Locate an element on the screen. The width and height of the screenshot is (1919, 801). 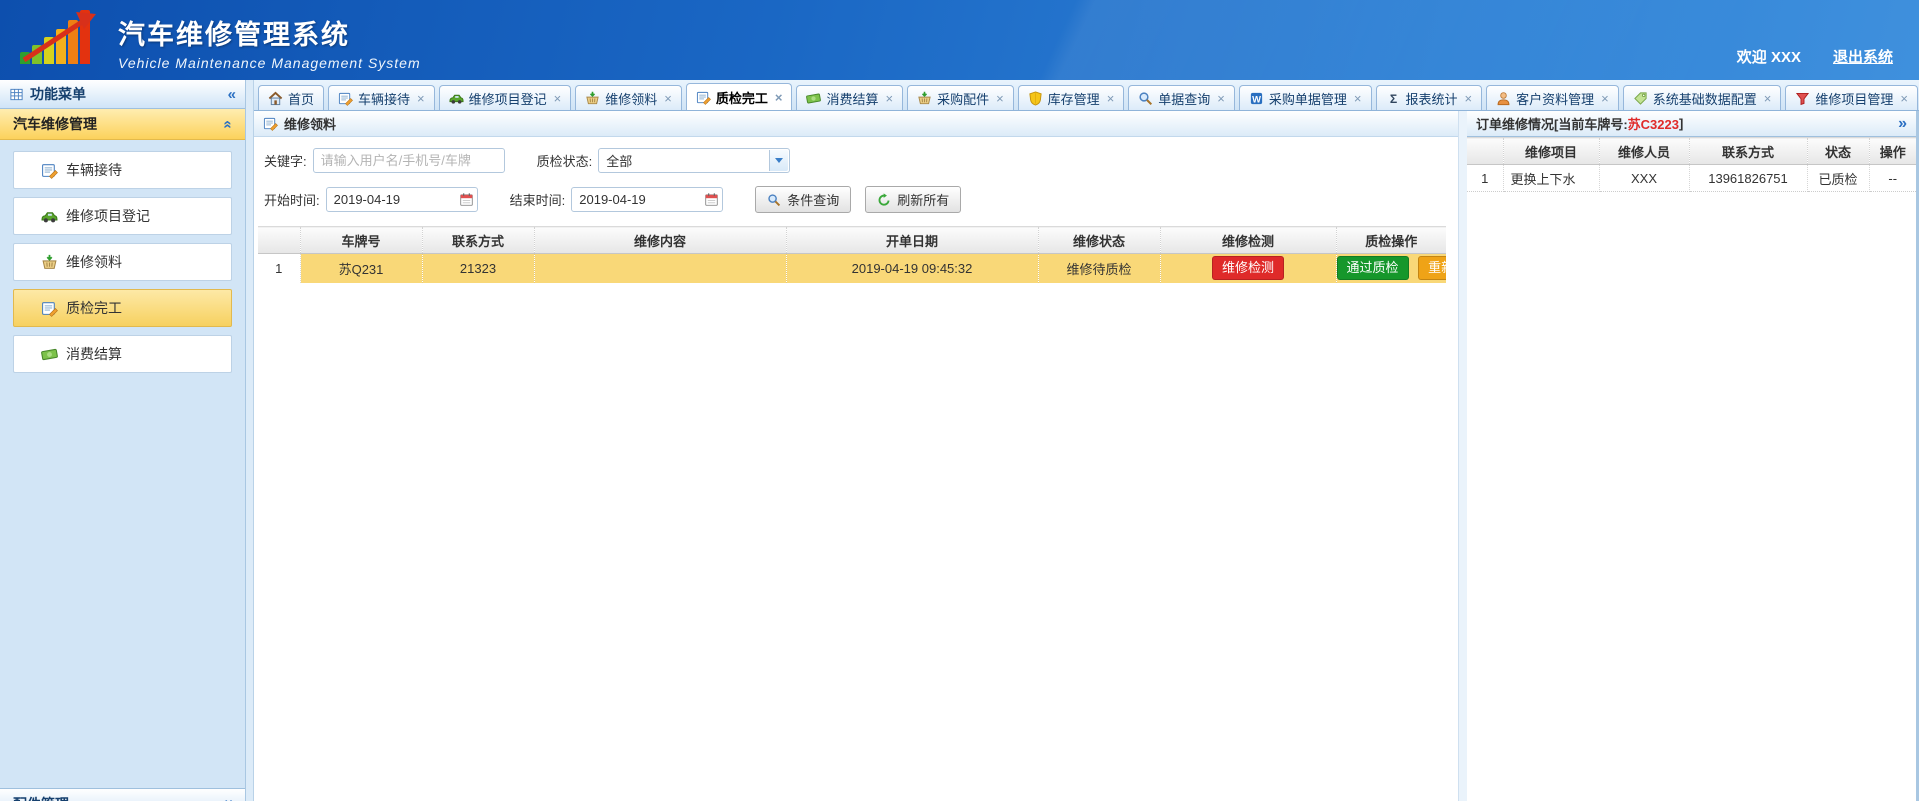
tab-label: 消费结算 is located at coordinates (852, 99).